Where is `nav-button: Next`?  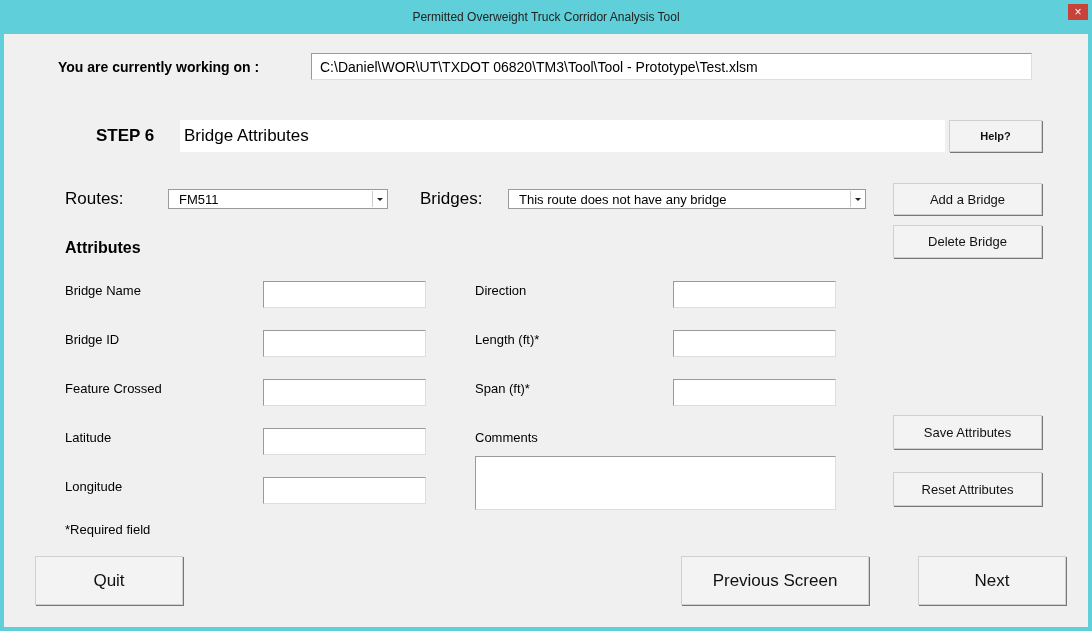 nav-button: Next is located at coordinates (992, 580).